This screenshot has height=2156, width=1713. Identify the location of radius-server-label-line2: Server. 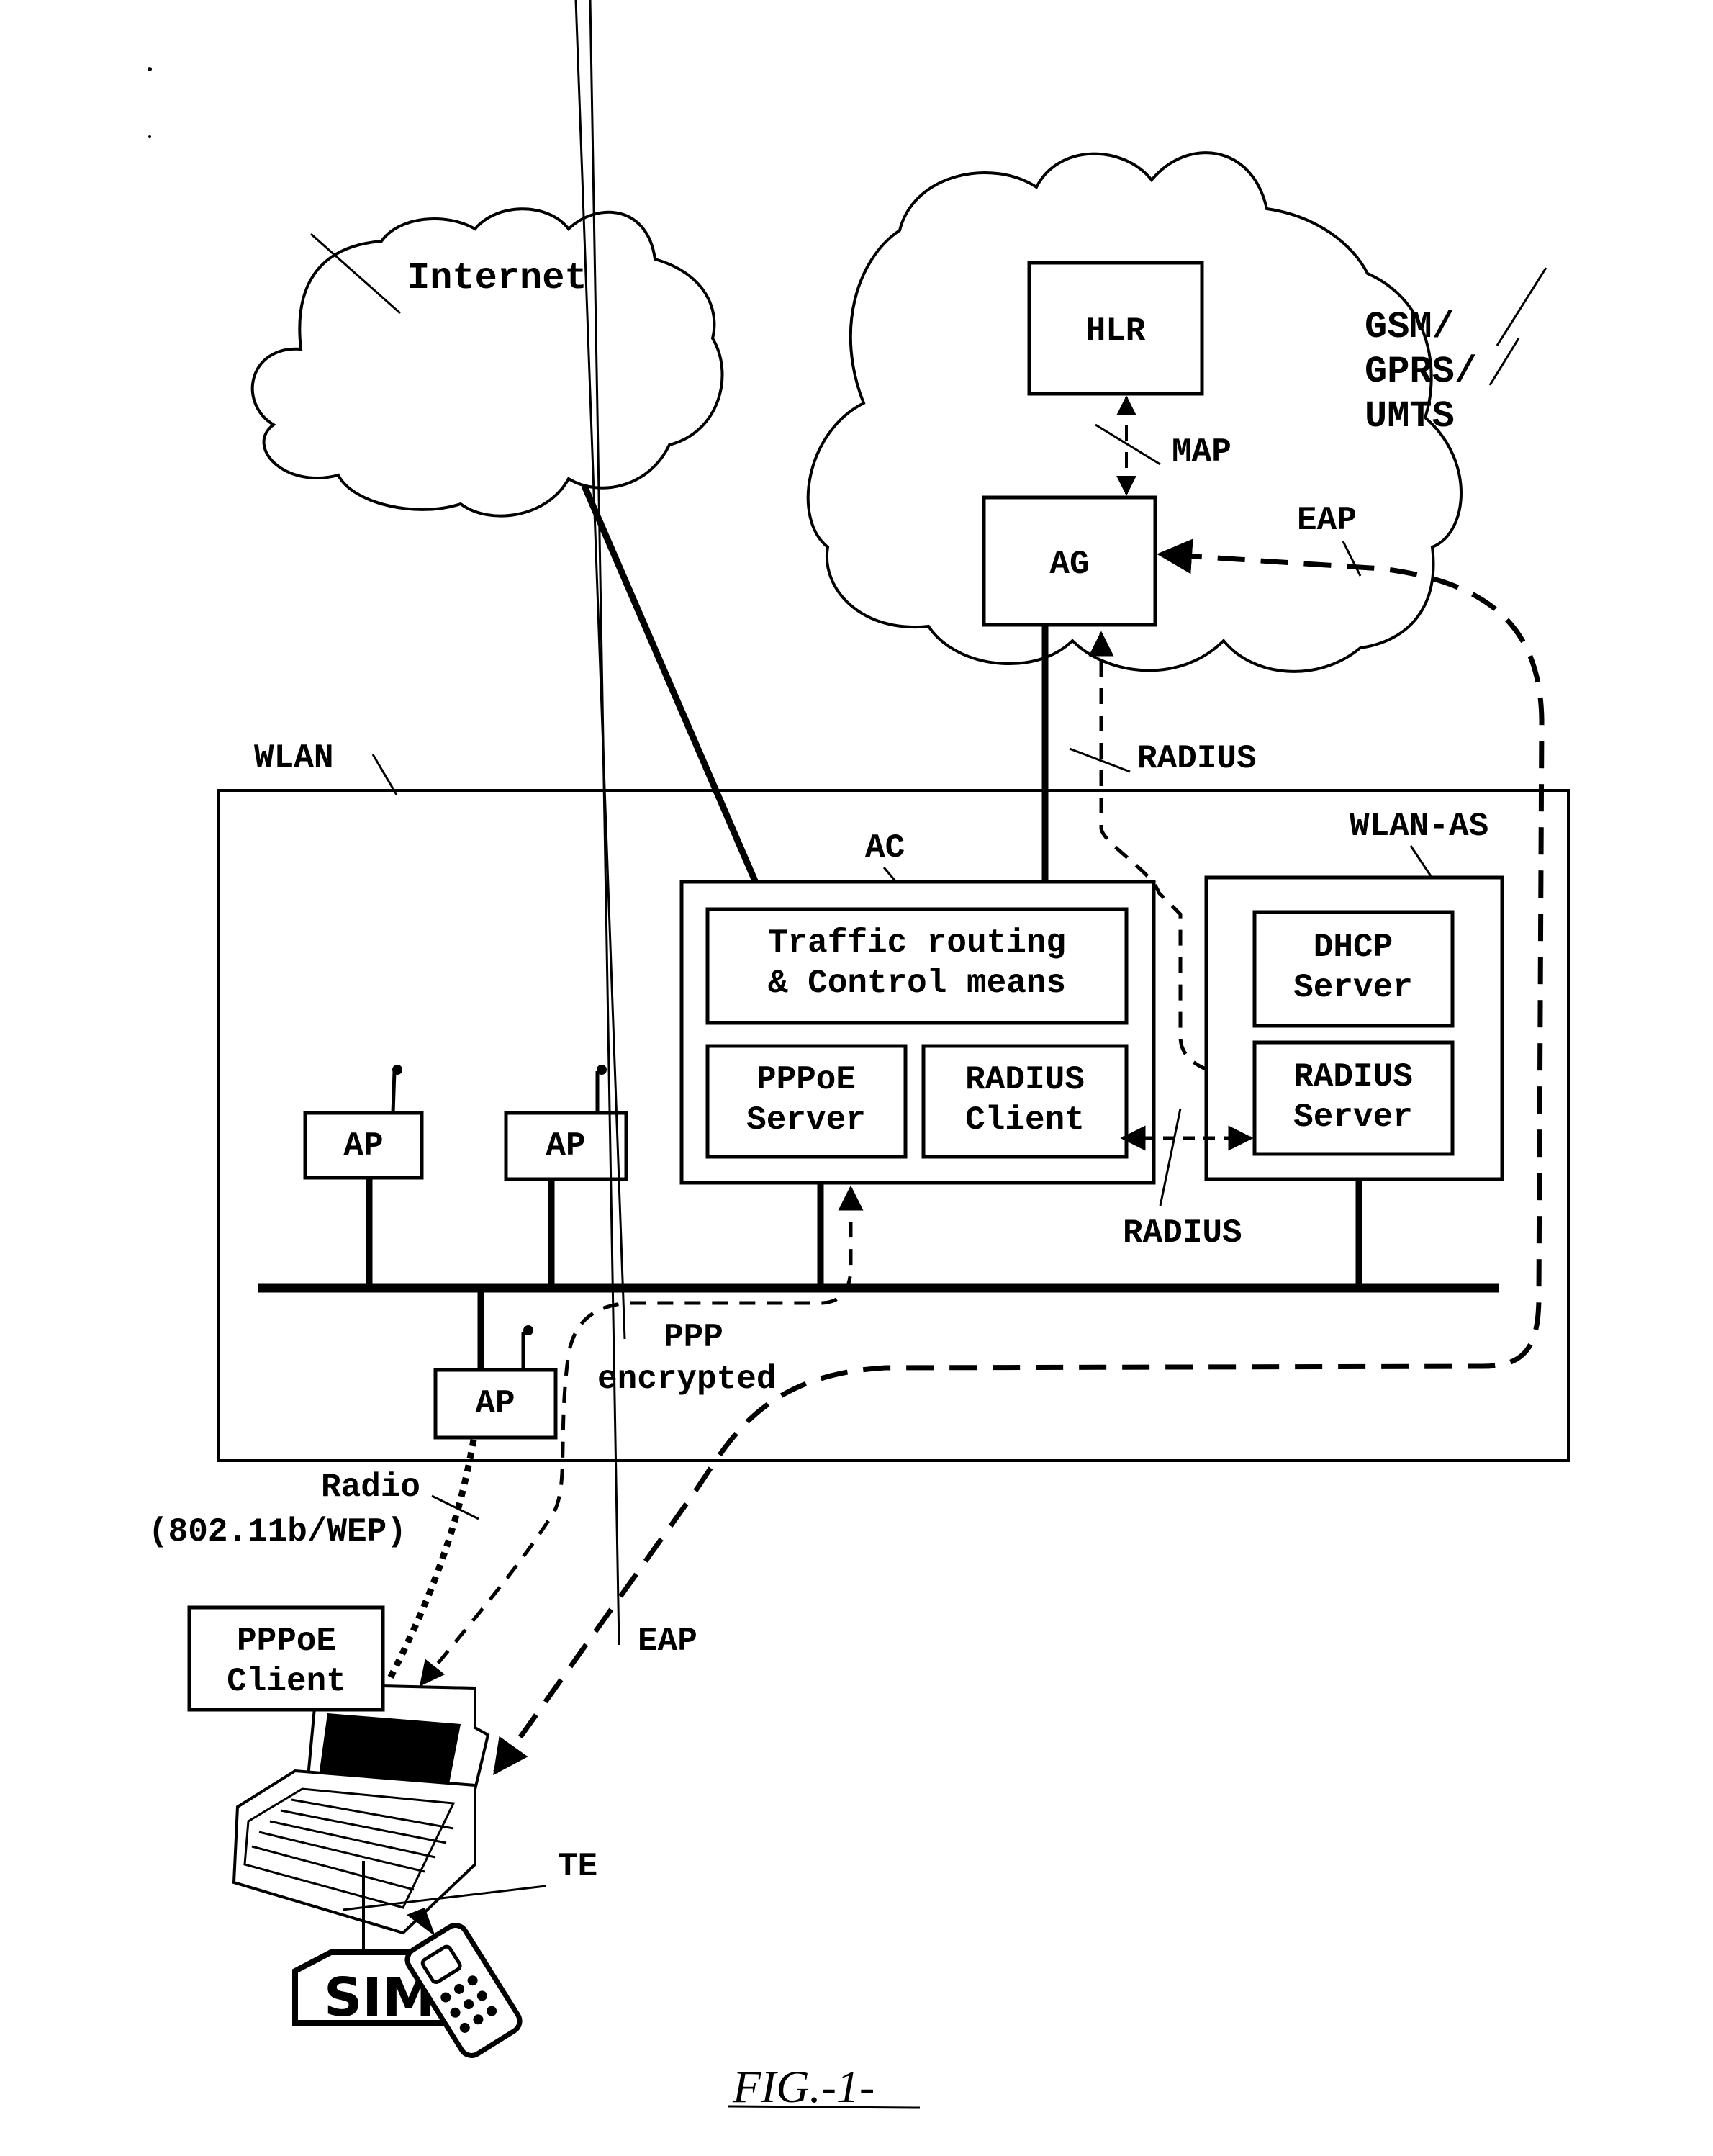
(1353, 1118).